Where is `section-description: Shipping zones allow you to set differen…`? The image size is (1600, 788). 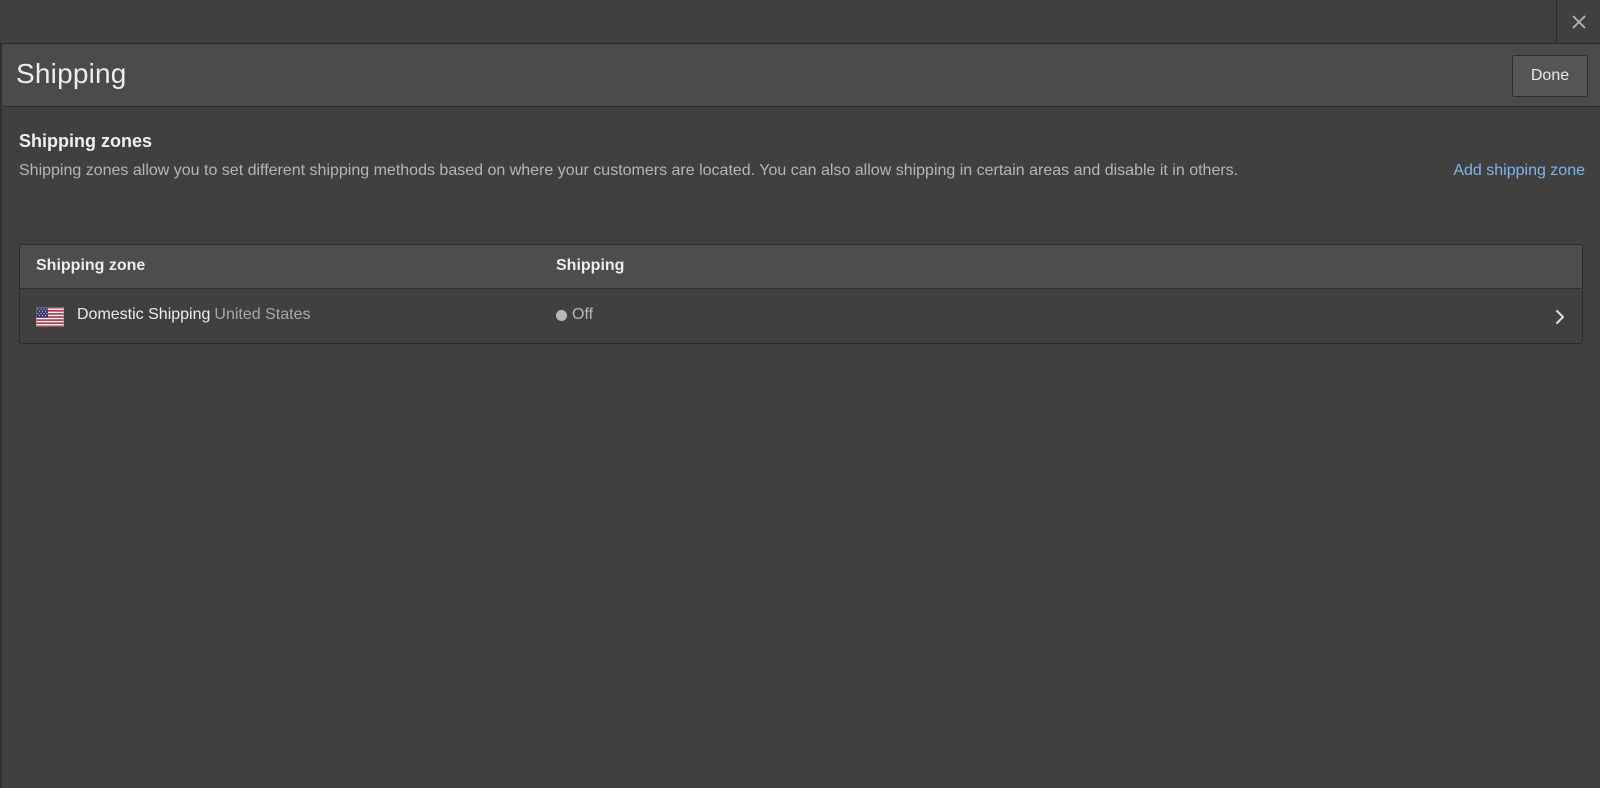 section-description: Shipping zones allow you to set differen… is located at coordinates (629, 170).